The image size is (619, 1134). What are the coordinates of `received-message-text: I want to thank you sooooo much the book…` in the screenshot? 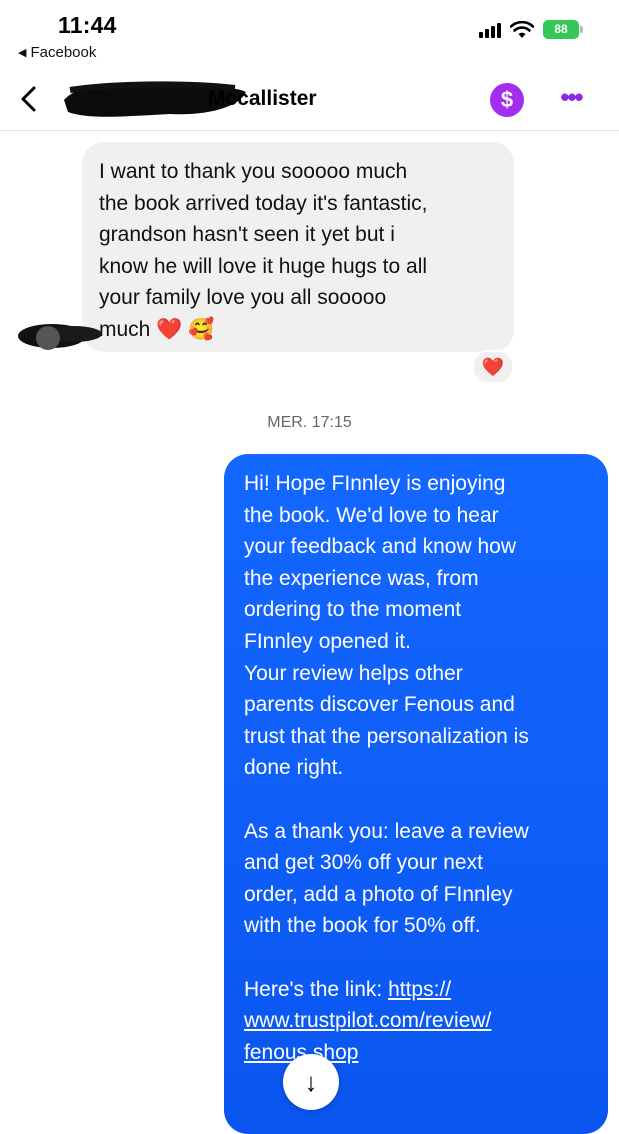 It's located at (263, 250).